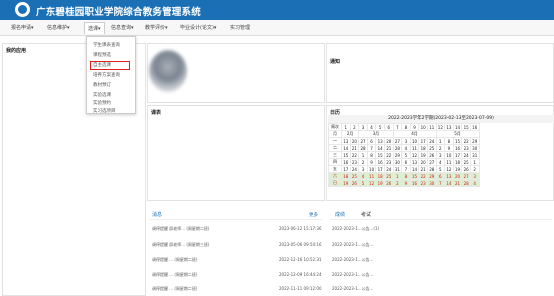 This screenshot has height=296, width=554. Describe the element at coordinates (440, 127) in the screenshot. I see `calendar-week-number: 12` at that location.